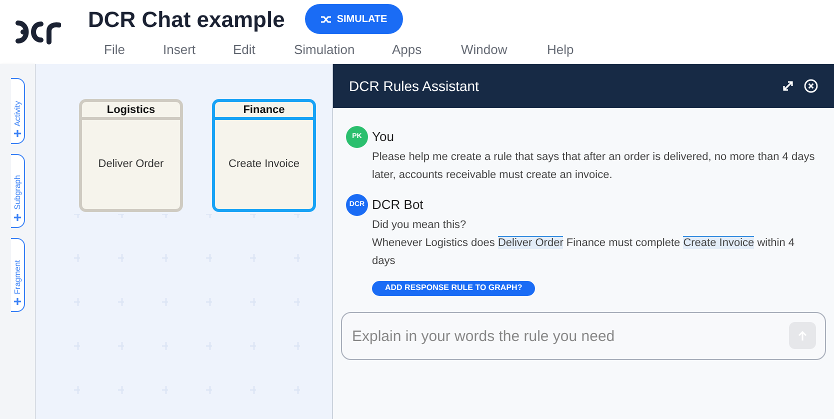 This screenshot has width=834, height=419. What do you see at coordinates (454, 288) in the screenshot?
I see `add-rule-button: ADD RESPONSE RULE TO GRAPH?` at bounding box center [454, 288].